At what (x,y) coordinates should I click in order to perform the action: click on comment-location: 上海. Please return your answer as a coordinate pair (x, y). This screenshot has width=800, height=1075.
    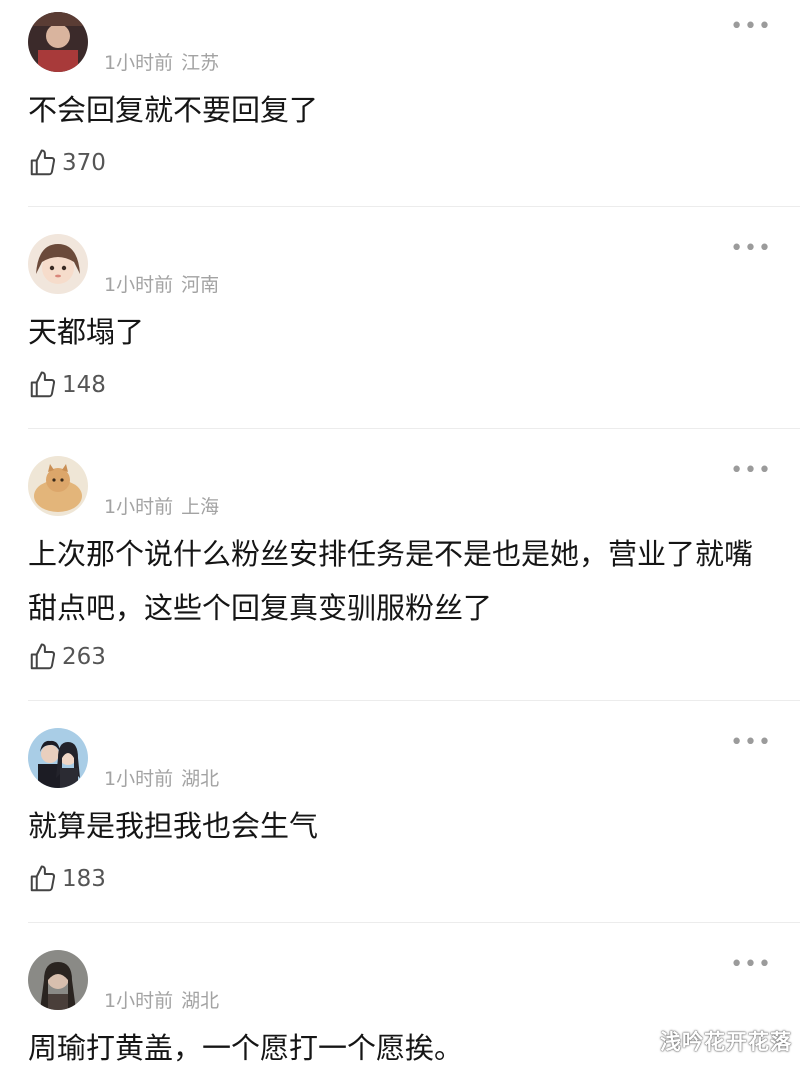
    Looking at the image, I should click on (200, 507).